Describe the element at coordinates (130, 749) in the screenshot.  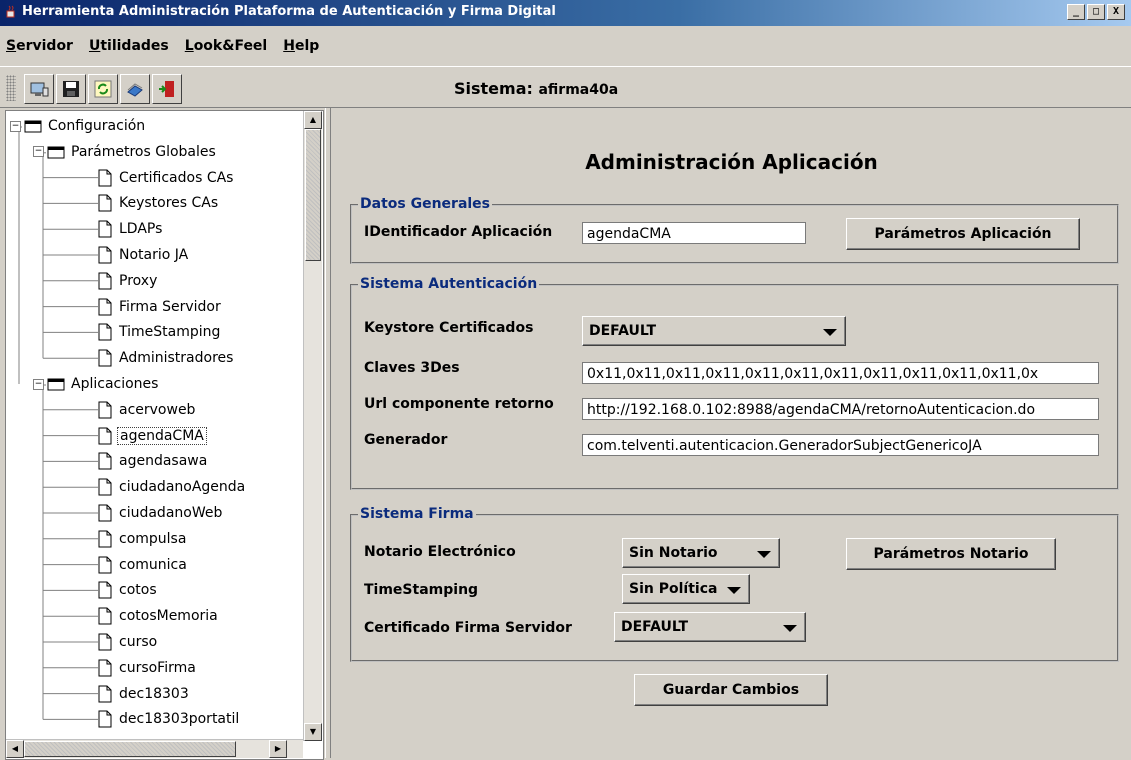
I see `tree-horizontal-scroll-thumb` at that location.